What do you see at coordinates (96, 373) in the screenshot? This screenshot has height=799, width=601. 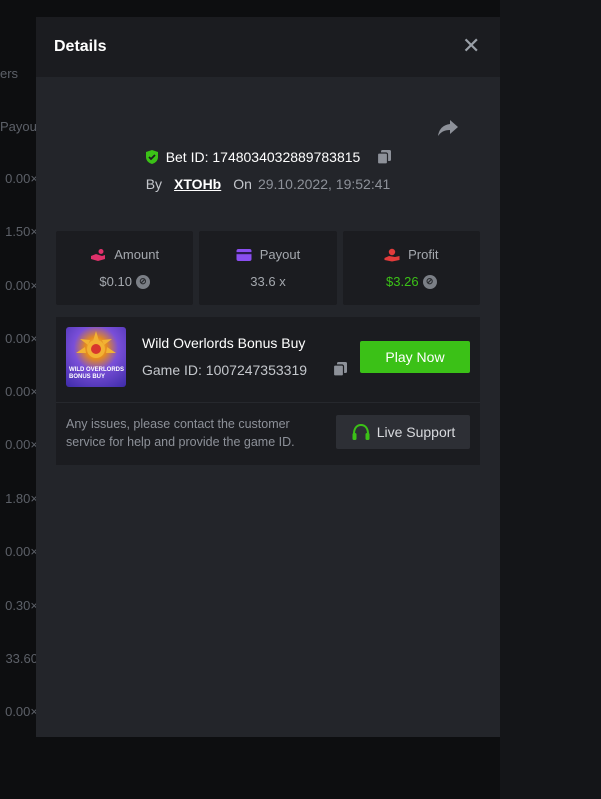 I see `game-thumbnail-caption: WILD OVERLORDS BONUS BUY` at bounding box center [96, 373].